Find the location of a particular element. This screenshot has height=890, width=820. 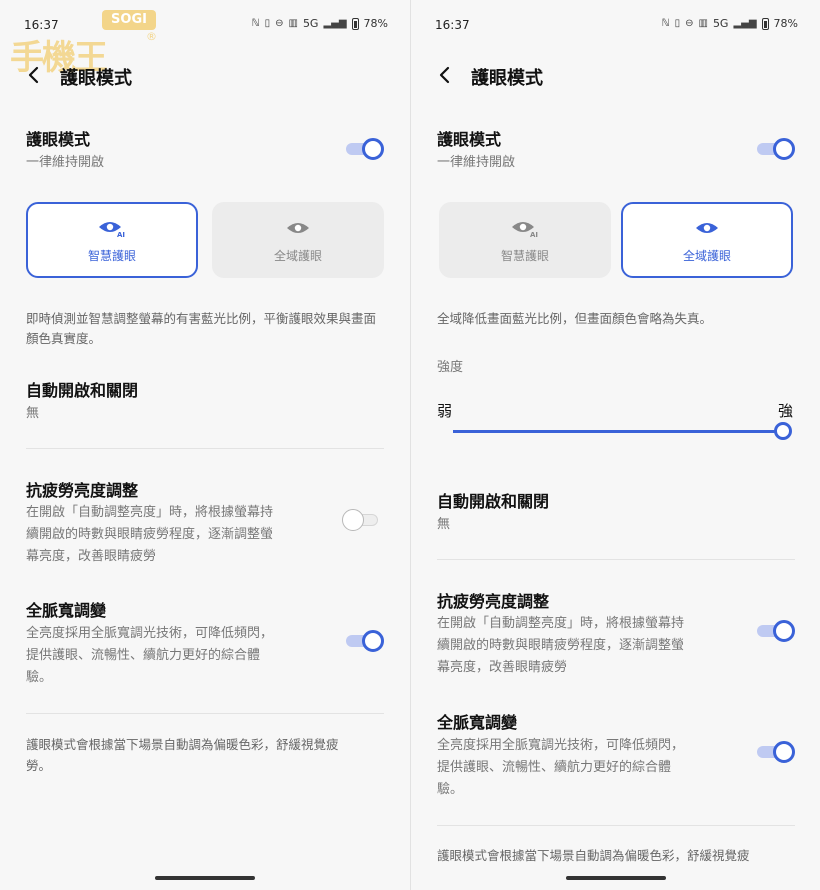

watermark-brand: SOGI is located at coordinates (129, 20).